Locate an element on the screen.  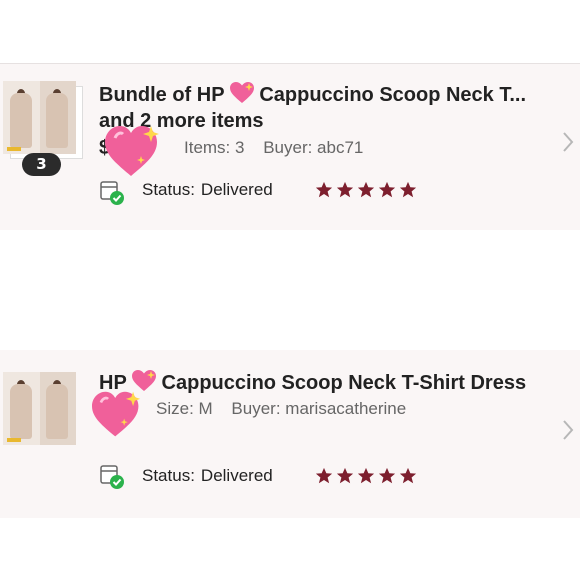
buyer-name: Buyer: abc71 is located at coordinates (313, 147).